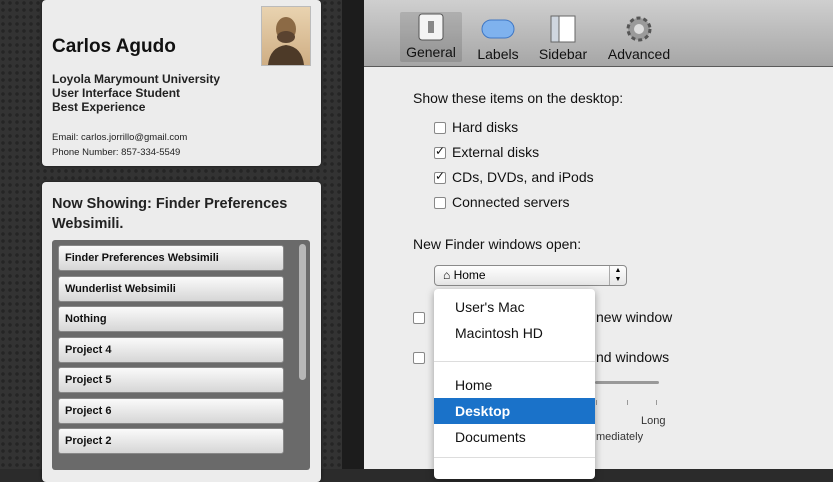 Image resolution: width=833 pixels, height=482 pixels. Describe the element at coordinates (171, 289) in the screenshot. I see `list-item: Wunderlist Websimili` at that location.